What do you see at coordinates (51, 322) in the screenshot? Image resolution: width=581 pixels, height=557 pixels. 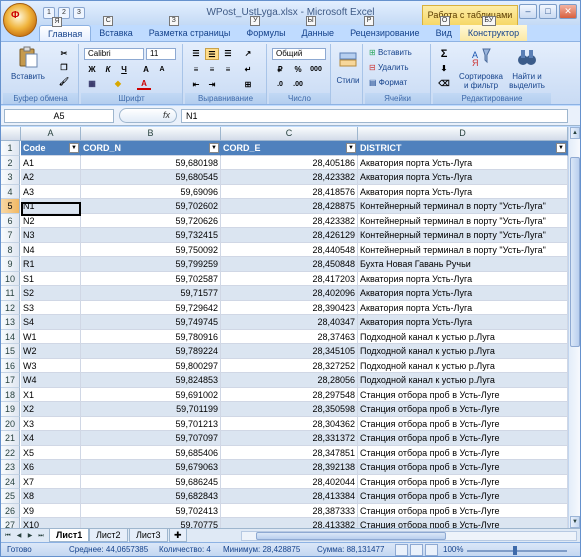 I see `cell-code: S4` at bounding box center [51, 322].